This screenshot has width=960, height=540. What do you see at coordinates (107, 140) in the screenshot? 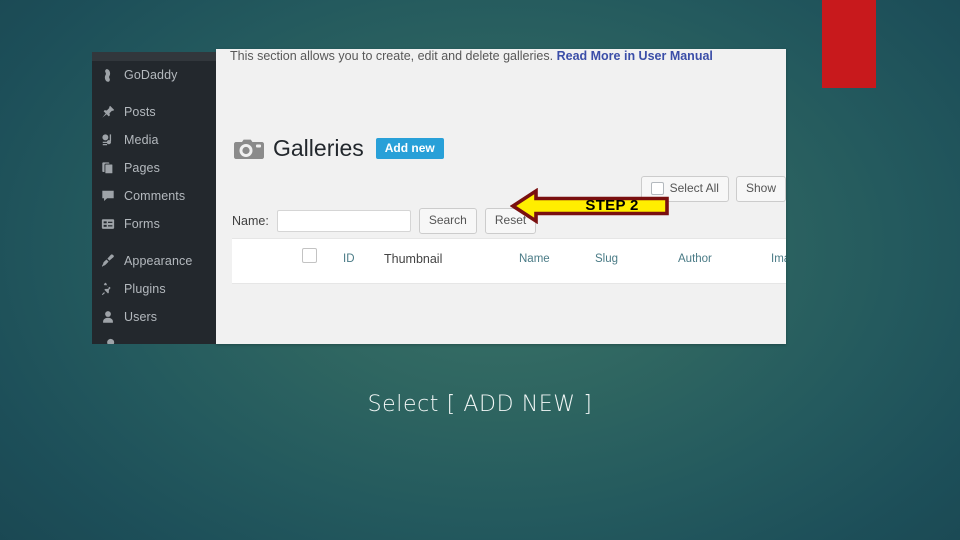
I see `media-icon` at bounding box center [107, 140].